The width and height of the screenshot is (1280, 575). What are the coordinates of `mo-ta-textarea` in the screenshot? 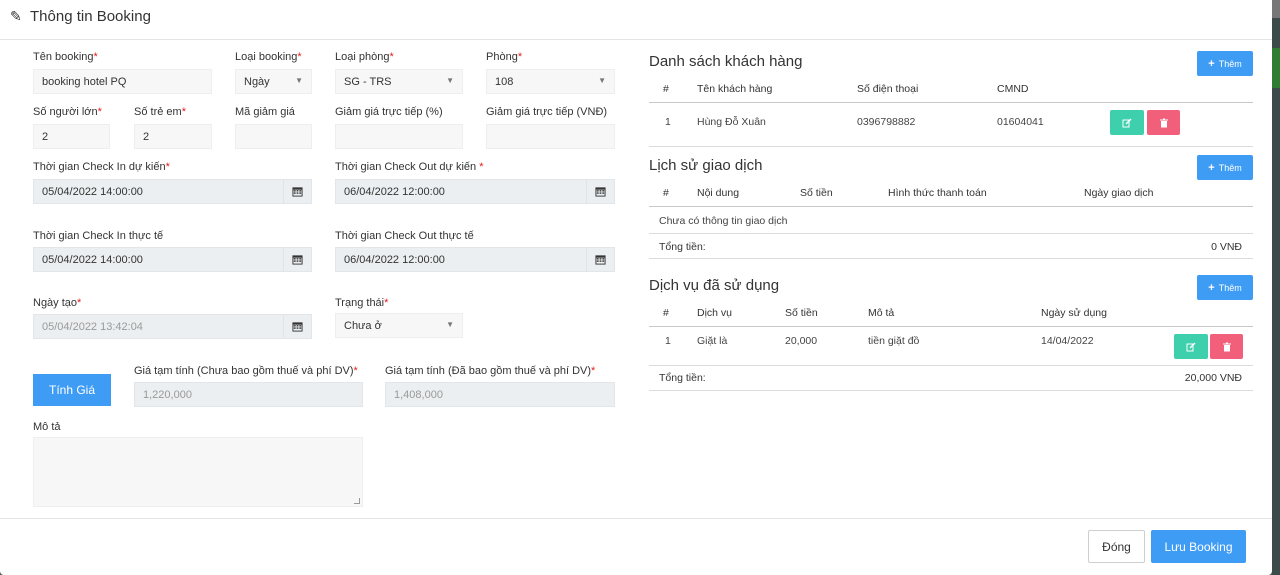 It's located at (198, 472).